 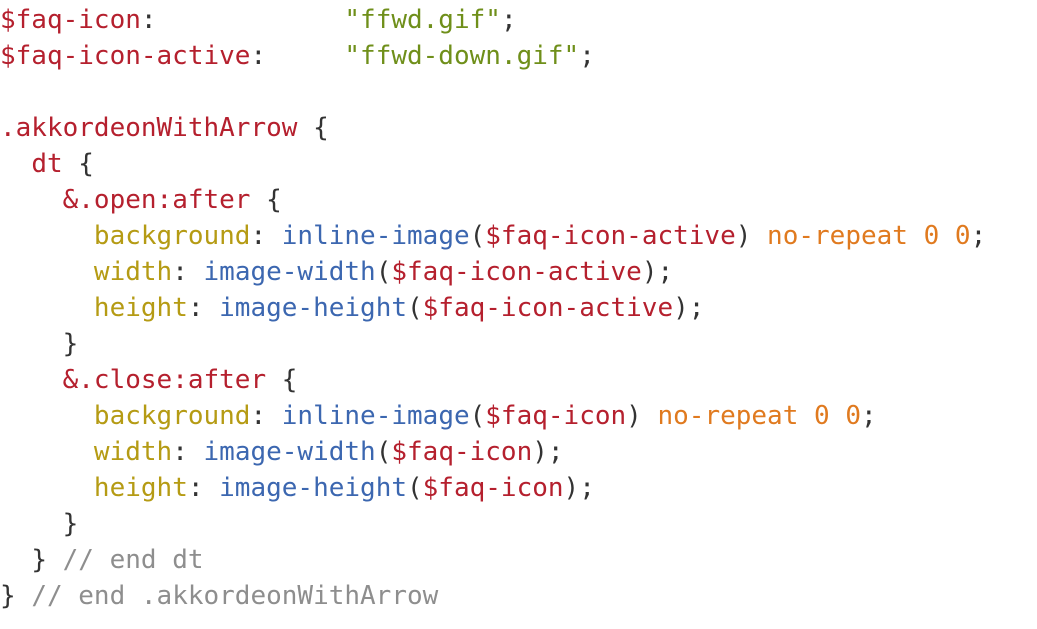 I want to click on code-line: .akkordeonWithArrow {, so click(x=493, y=128).